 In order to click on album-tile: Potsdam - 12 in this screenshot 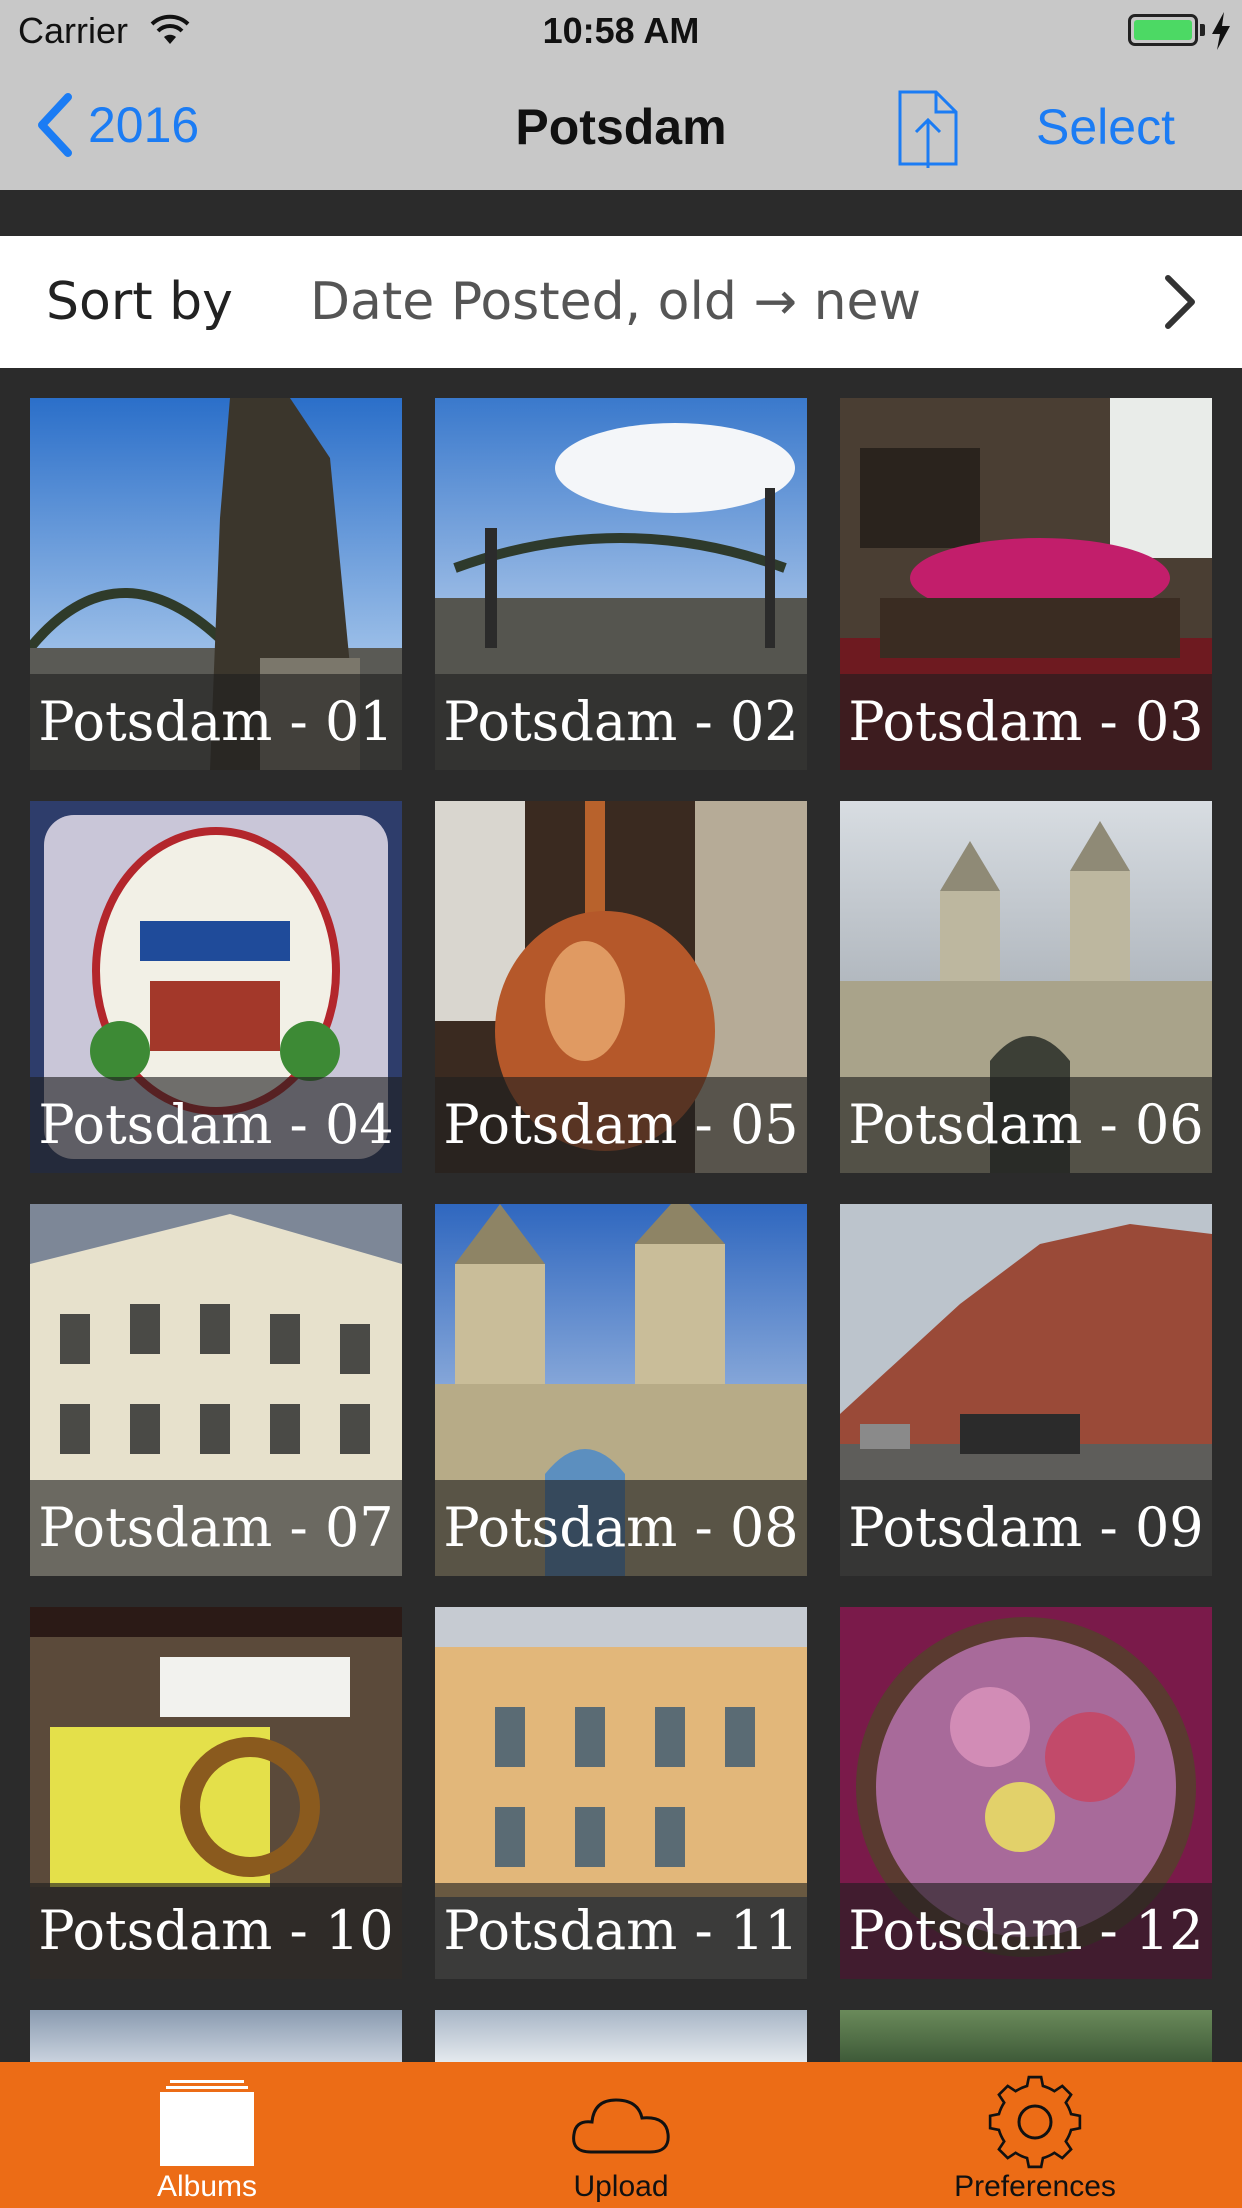, I will do `click(1026, 1793)`.